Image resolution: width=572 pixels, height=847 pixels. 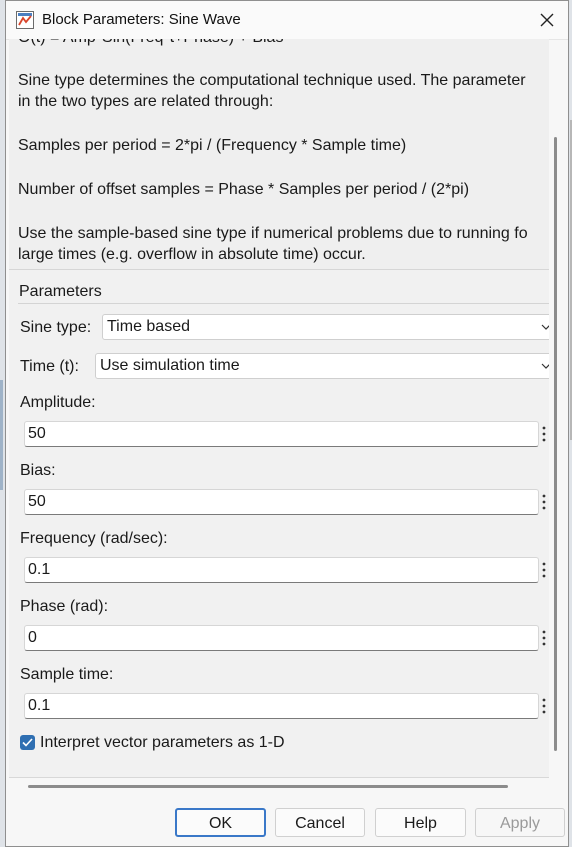 What do you see at coordinates (420, 822) in the screenshot?
I see `help-button: Help` at bounding box center [420, 822].